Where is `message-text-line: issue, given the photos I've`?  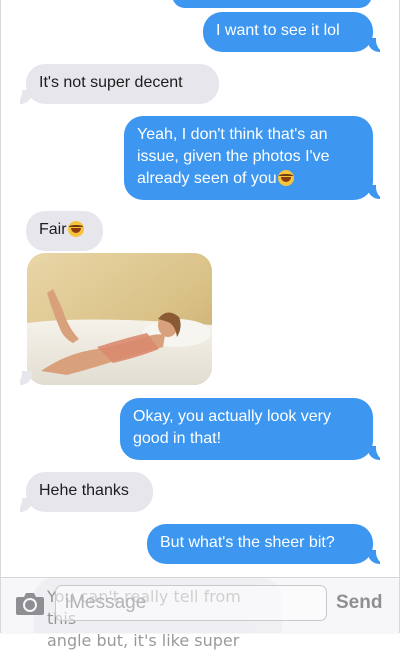 message-text-line: issue, given the photos I've is located at coordinates (233, 156).